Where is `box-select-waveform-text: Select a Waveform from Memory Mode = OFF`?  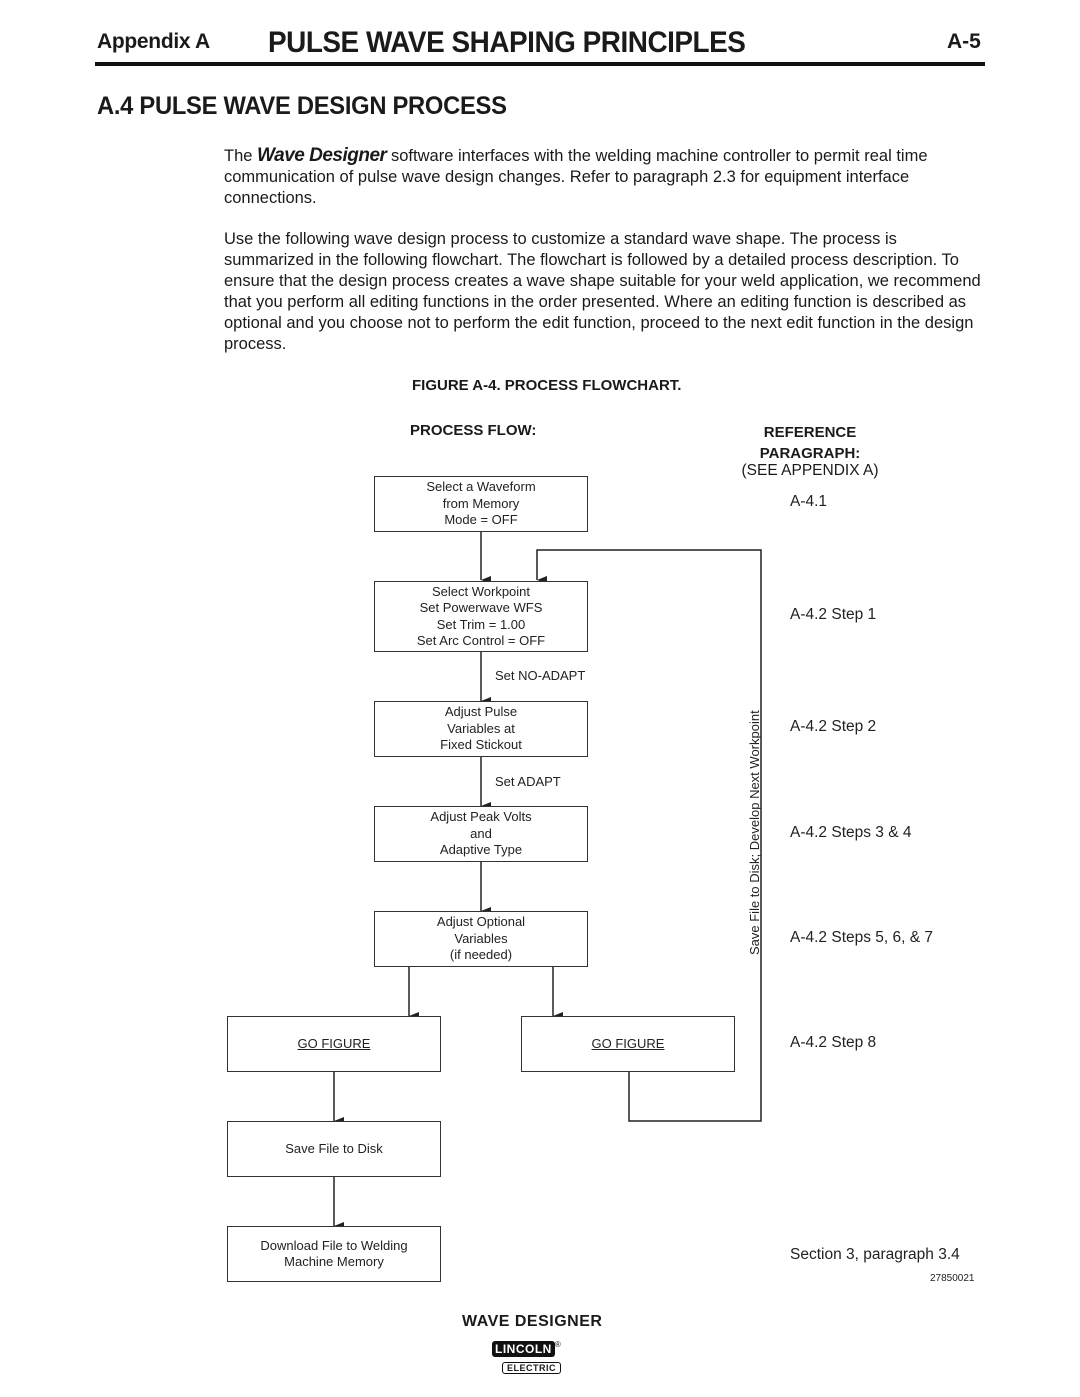 box-select-waveform-text: Select a Waveform from Memory Mode = OFF is located at coordinates (481, 503).